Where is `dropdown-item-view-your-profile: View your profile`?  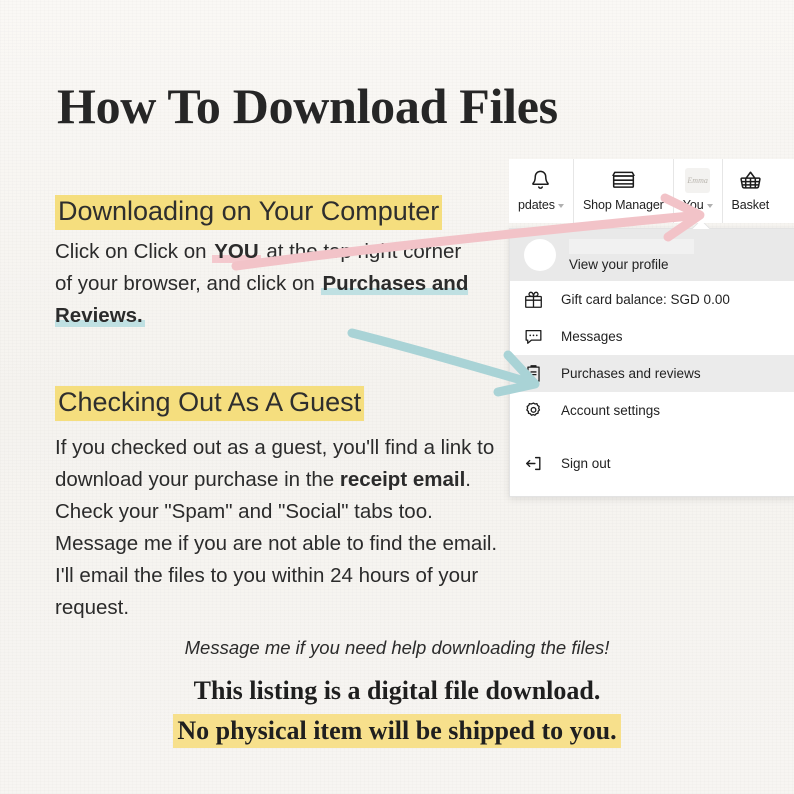
dropdown-item-view-your-profile: View your profile is located at coordinates (652, 255).